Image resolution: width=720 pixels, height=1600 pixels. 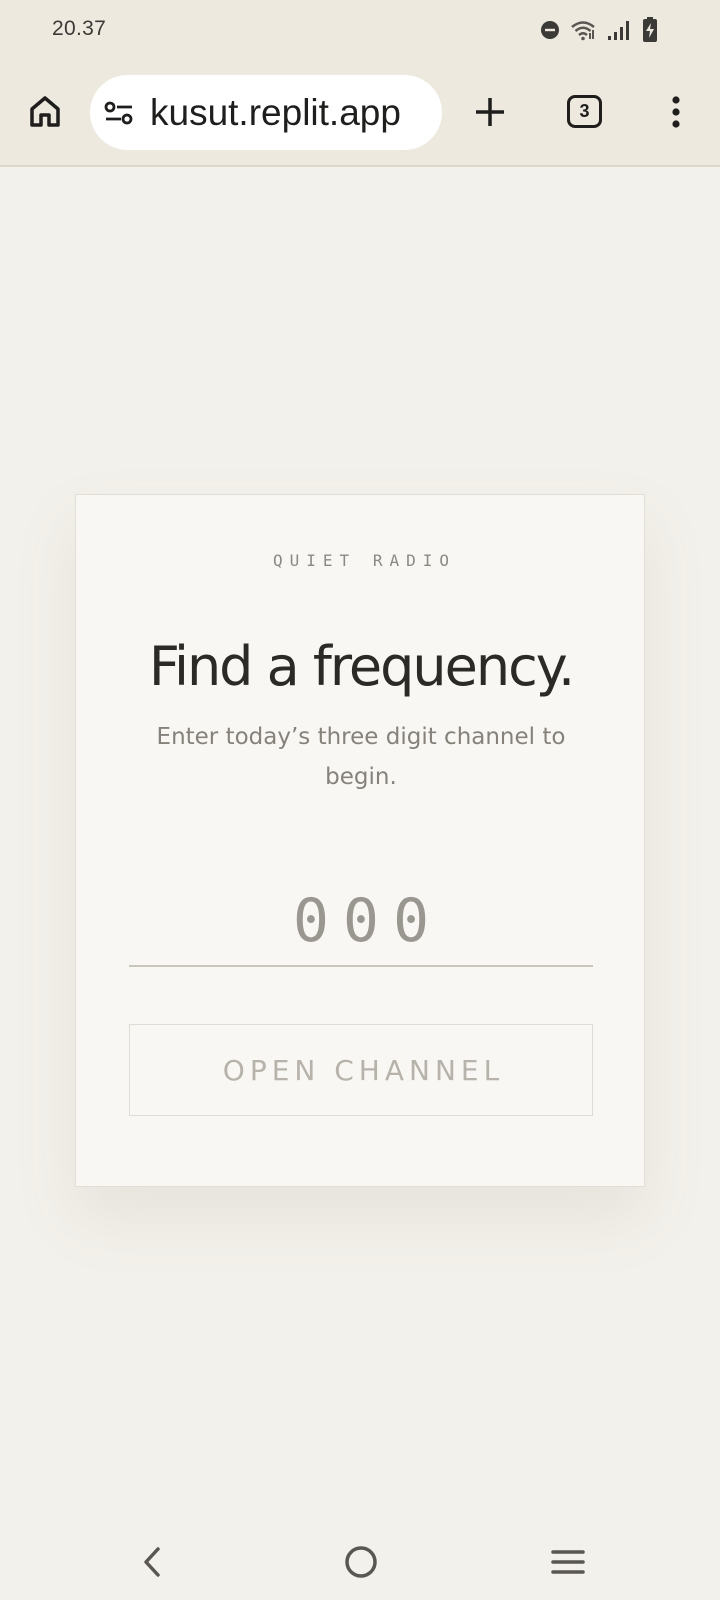 I want to click on system-nav-bar, so click(x=360, y=1560).